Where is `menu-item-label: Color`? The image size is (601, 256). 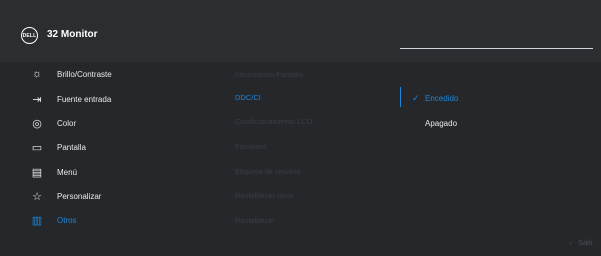
menu-item-label: Color is located at coordinates (67, 123).